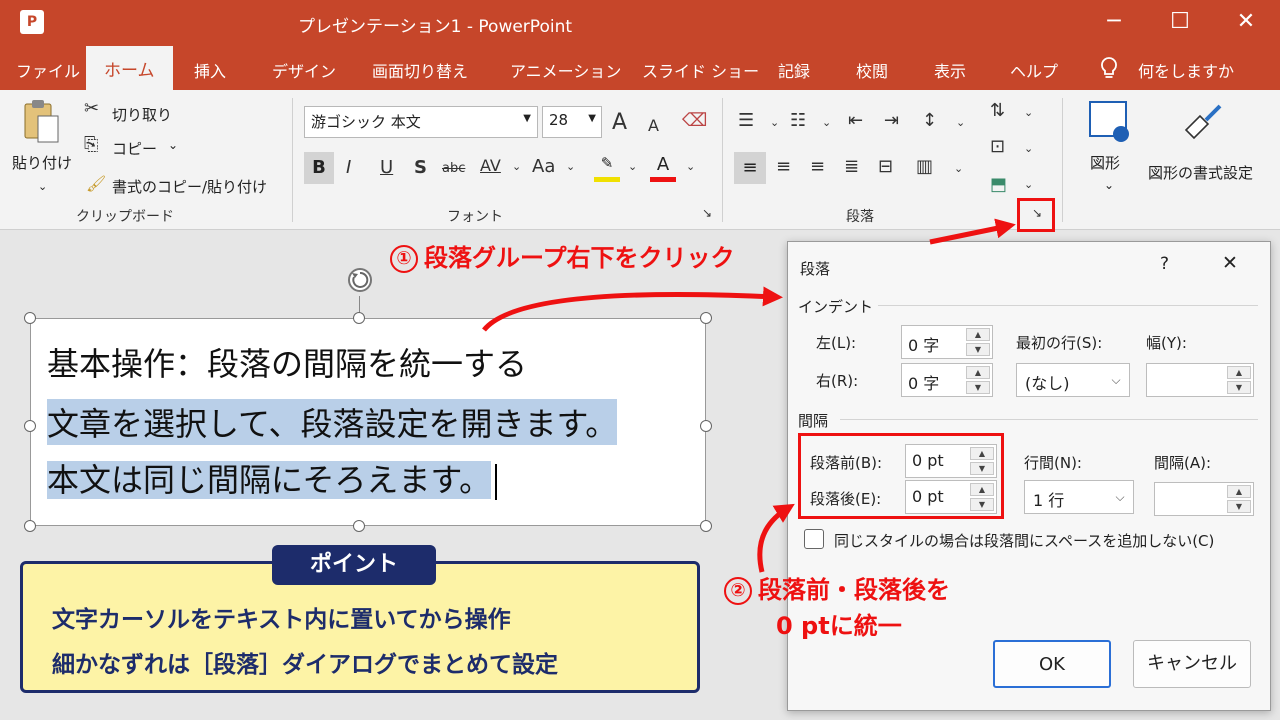  I want to click on callout-2-line-1: 段落前・段落後を, so click(854, 590).